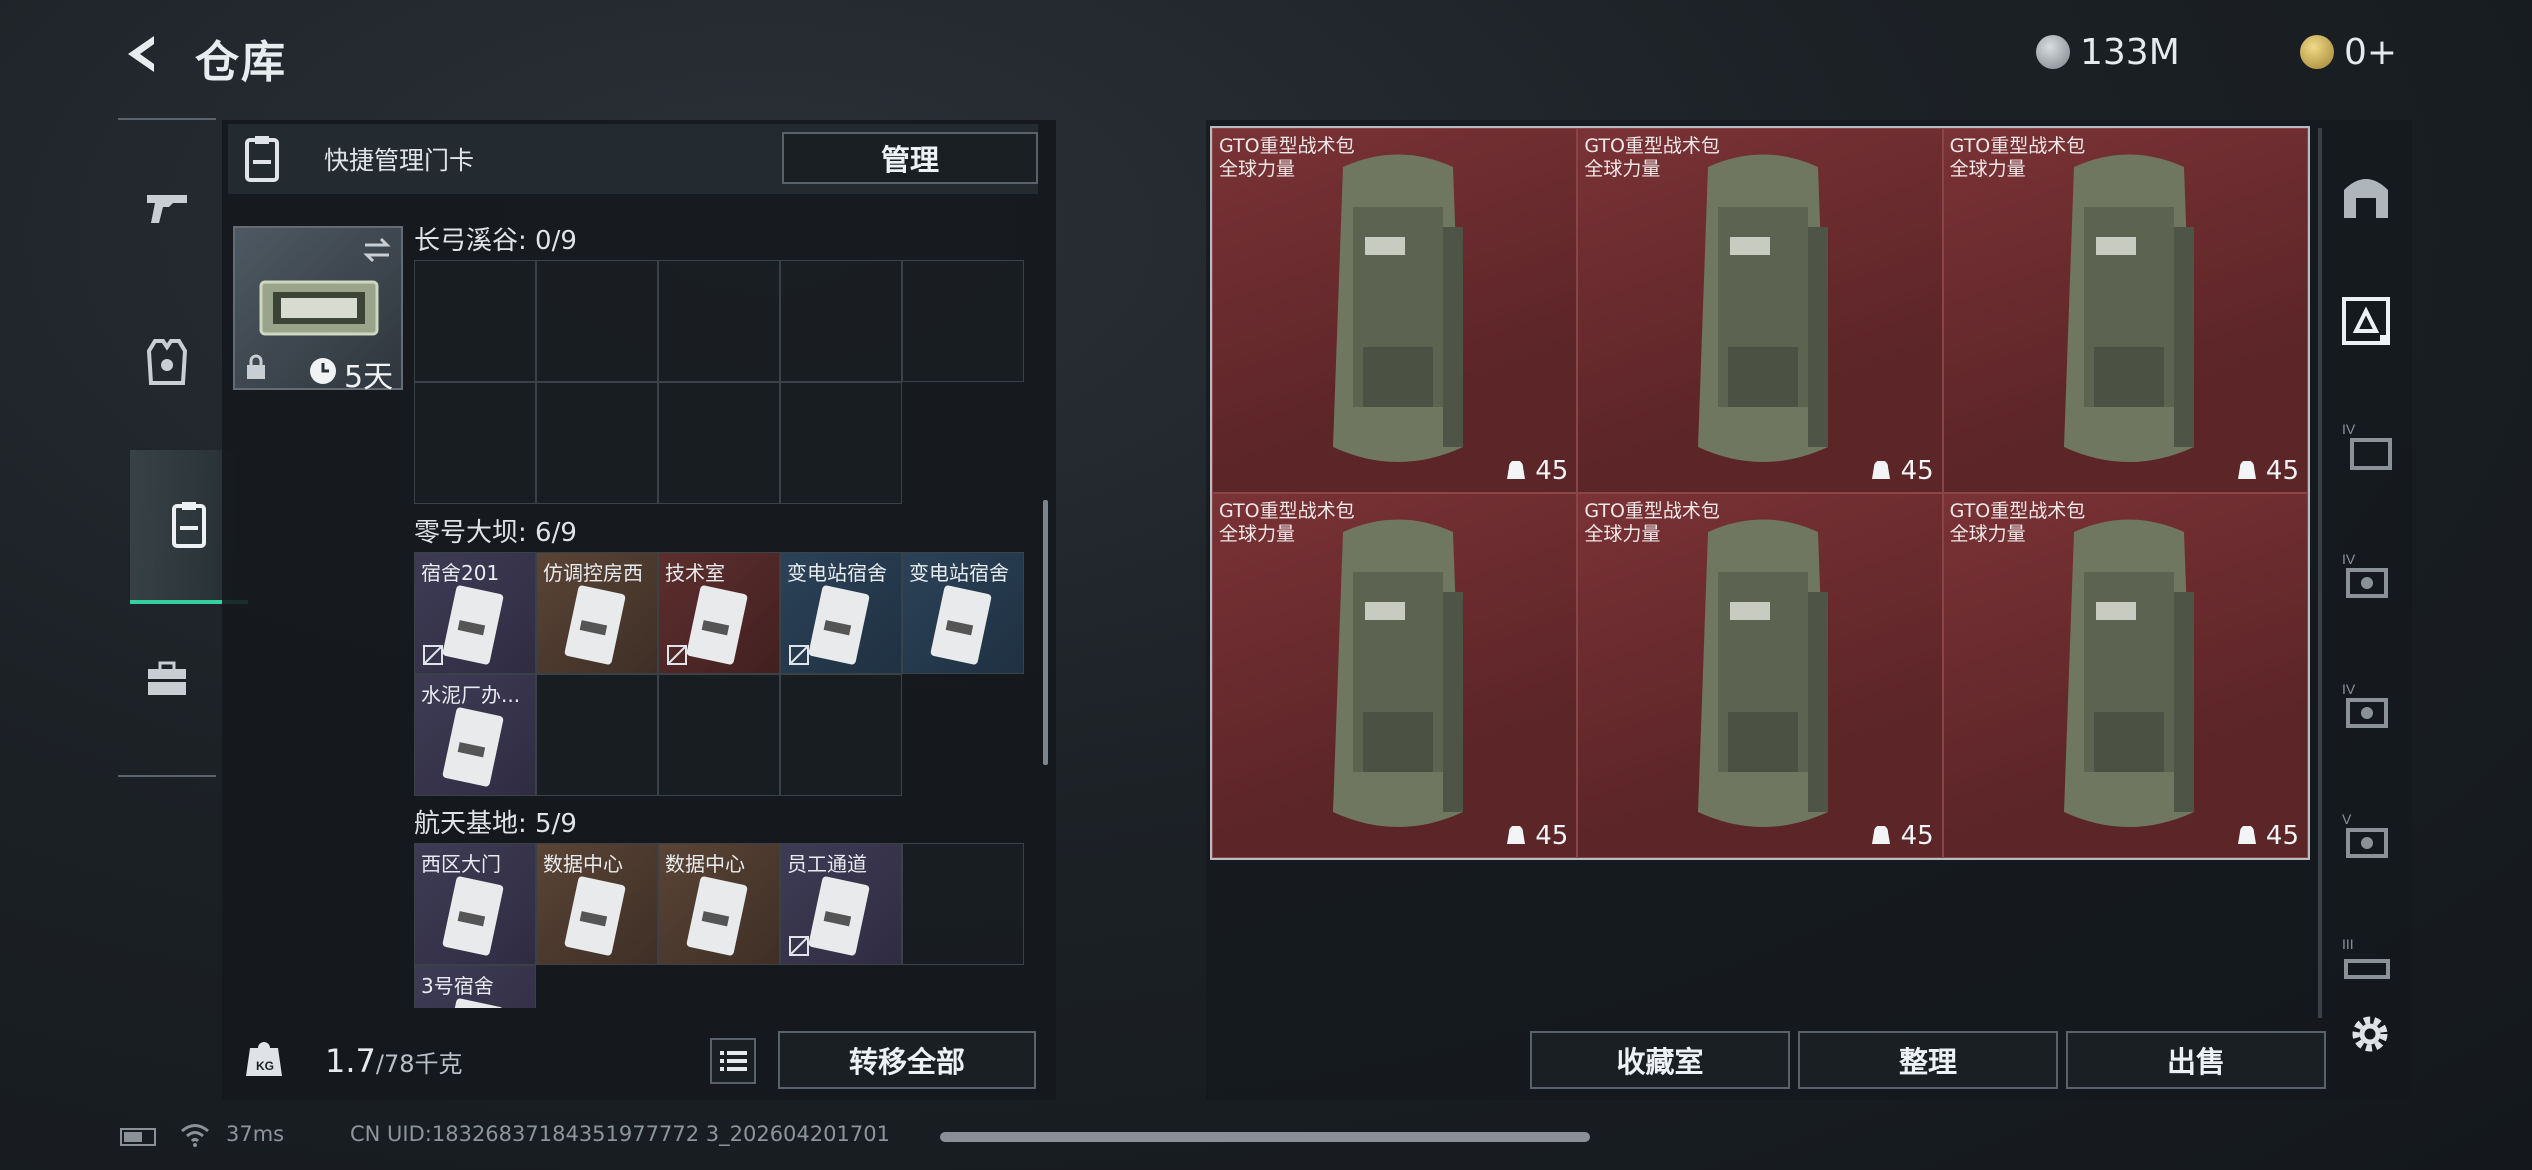 Image resolution: width=2532 pixels, height=1170 pixels. I want to click on keycard-scrollbar, so click(1045, 632).